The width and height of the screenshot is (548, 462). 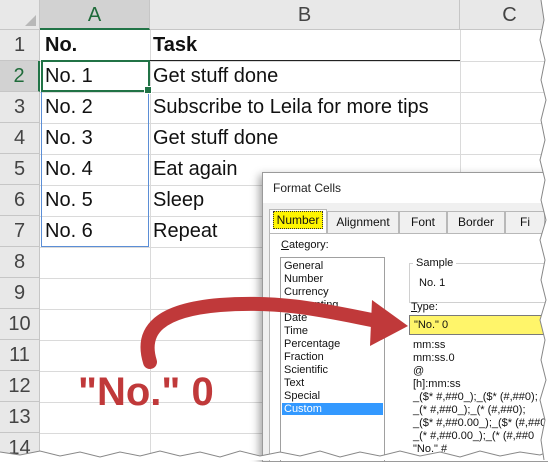 What do you see at coordinates (146, 392) in the screenshot?
I see `annotation-text: "No." 0` at bounding box center [146, 392].